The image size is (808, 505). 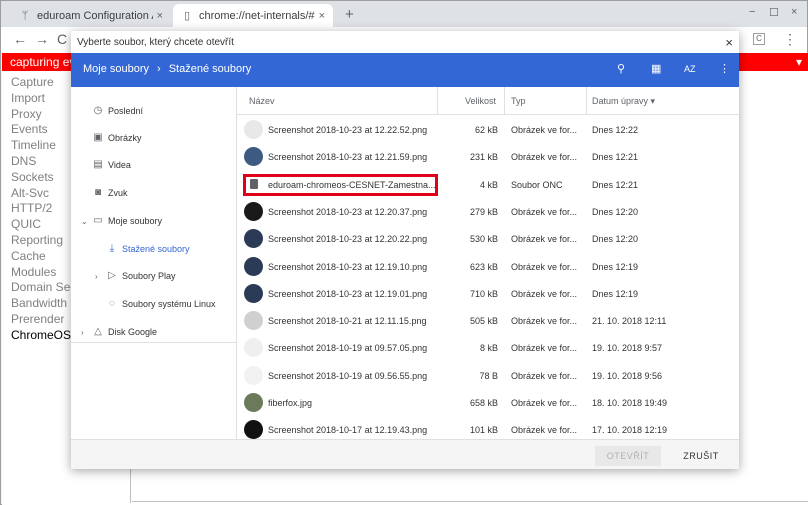 I want to click on column-size: Velikost, so click(x=480, y=101).